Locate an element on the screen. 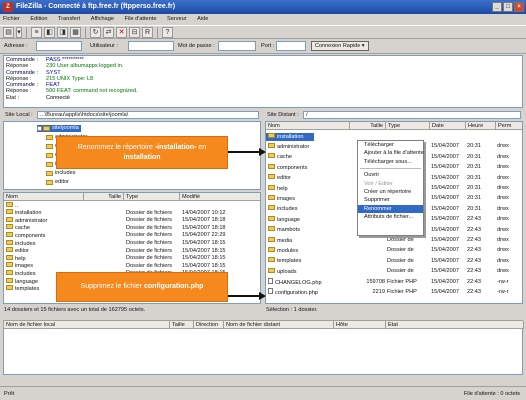 This screenshot has height=400, width=526. quickconnect-button-label: Connexion Rapide is located at coordinates (338, 46).